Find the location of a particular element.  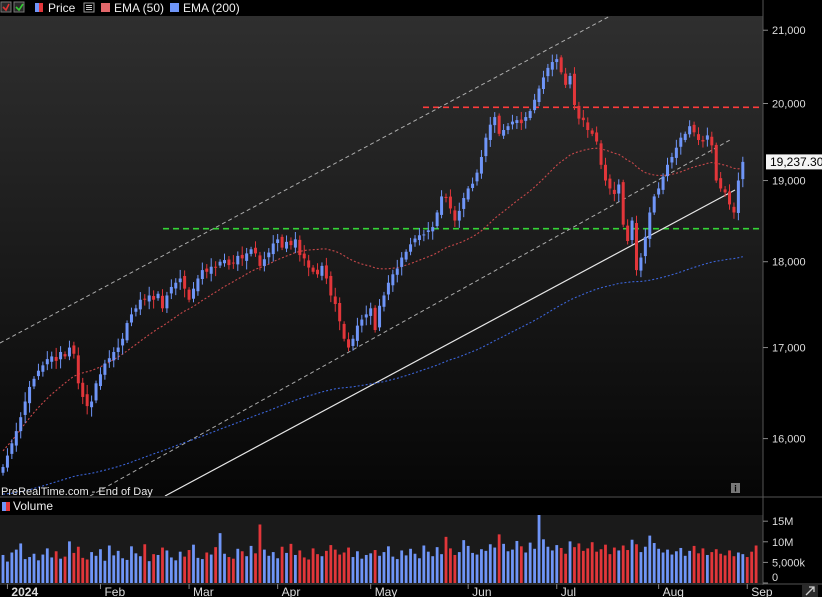

legend-ema200-label: EMA (200) is located at coordinates (211, 8).